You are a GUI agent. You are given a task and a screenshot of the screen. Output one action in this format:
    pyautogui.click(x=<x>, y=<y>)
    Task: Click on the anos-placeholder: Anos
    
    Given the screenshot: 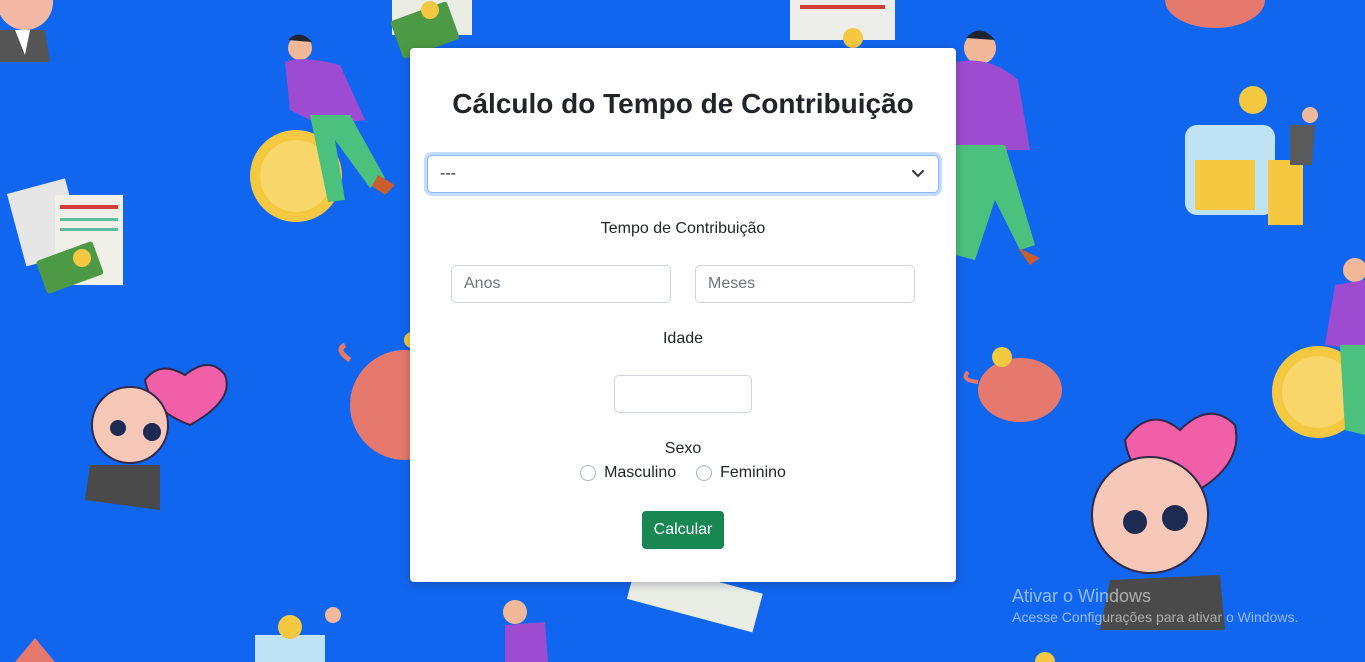 What is the action you would take?
    pyautogui.click(x=482, y=283)
    